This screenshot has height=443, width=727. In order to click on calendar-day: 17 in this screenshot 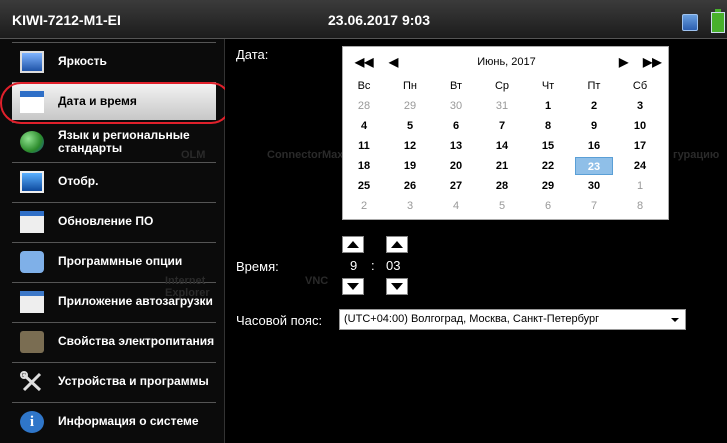, I will do `click(640, 146)`.